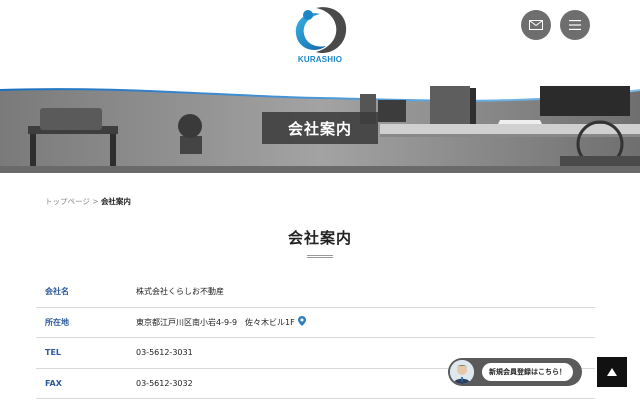  I want to click on row-value-wrap: 東京都江戸川区南小岩4-9-9 佐々木ビル1F, so click(221, 322).